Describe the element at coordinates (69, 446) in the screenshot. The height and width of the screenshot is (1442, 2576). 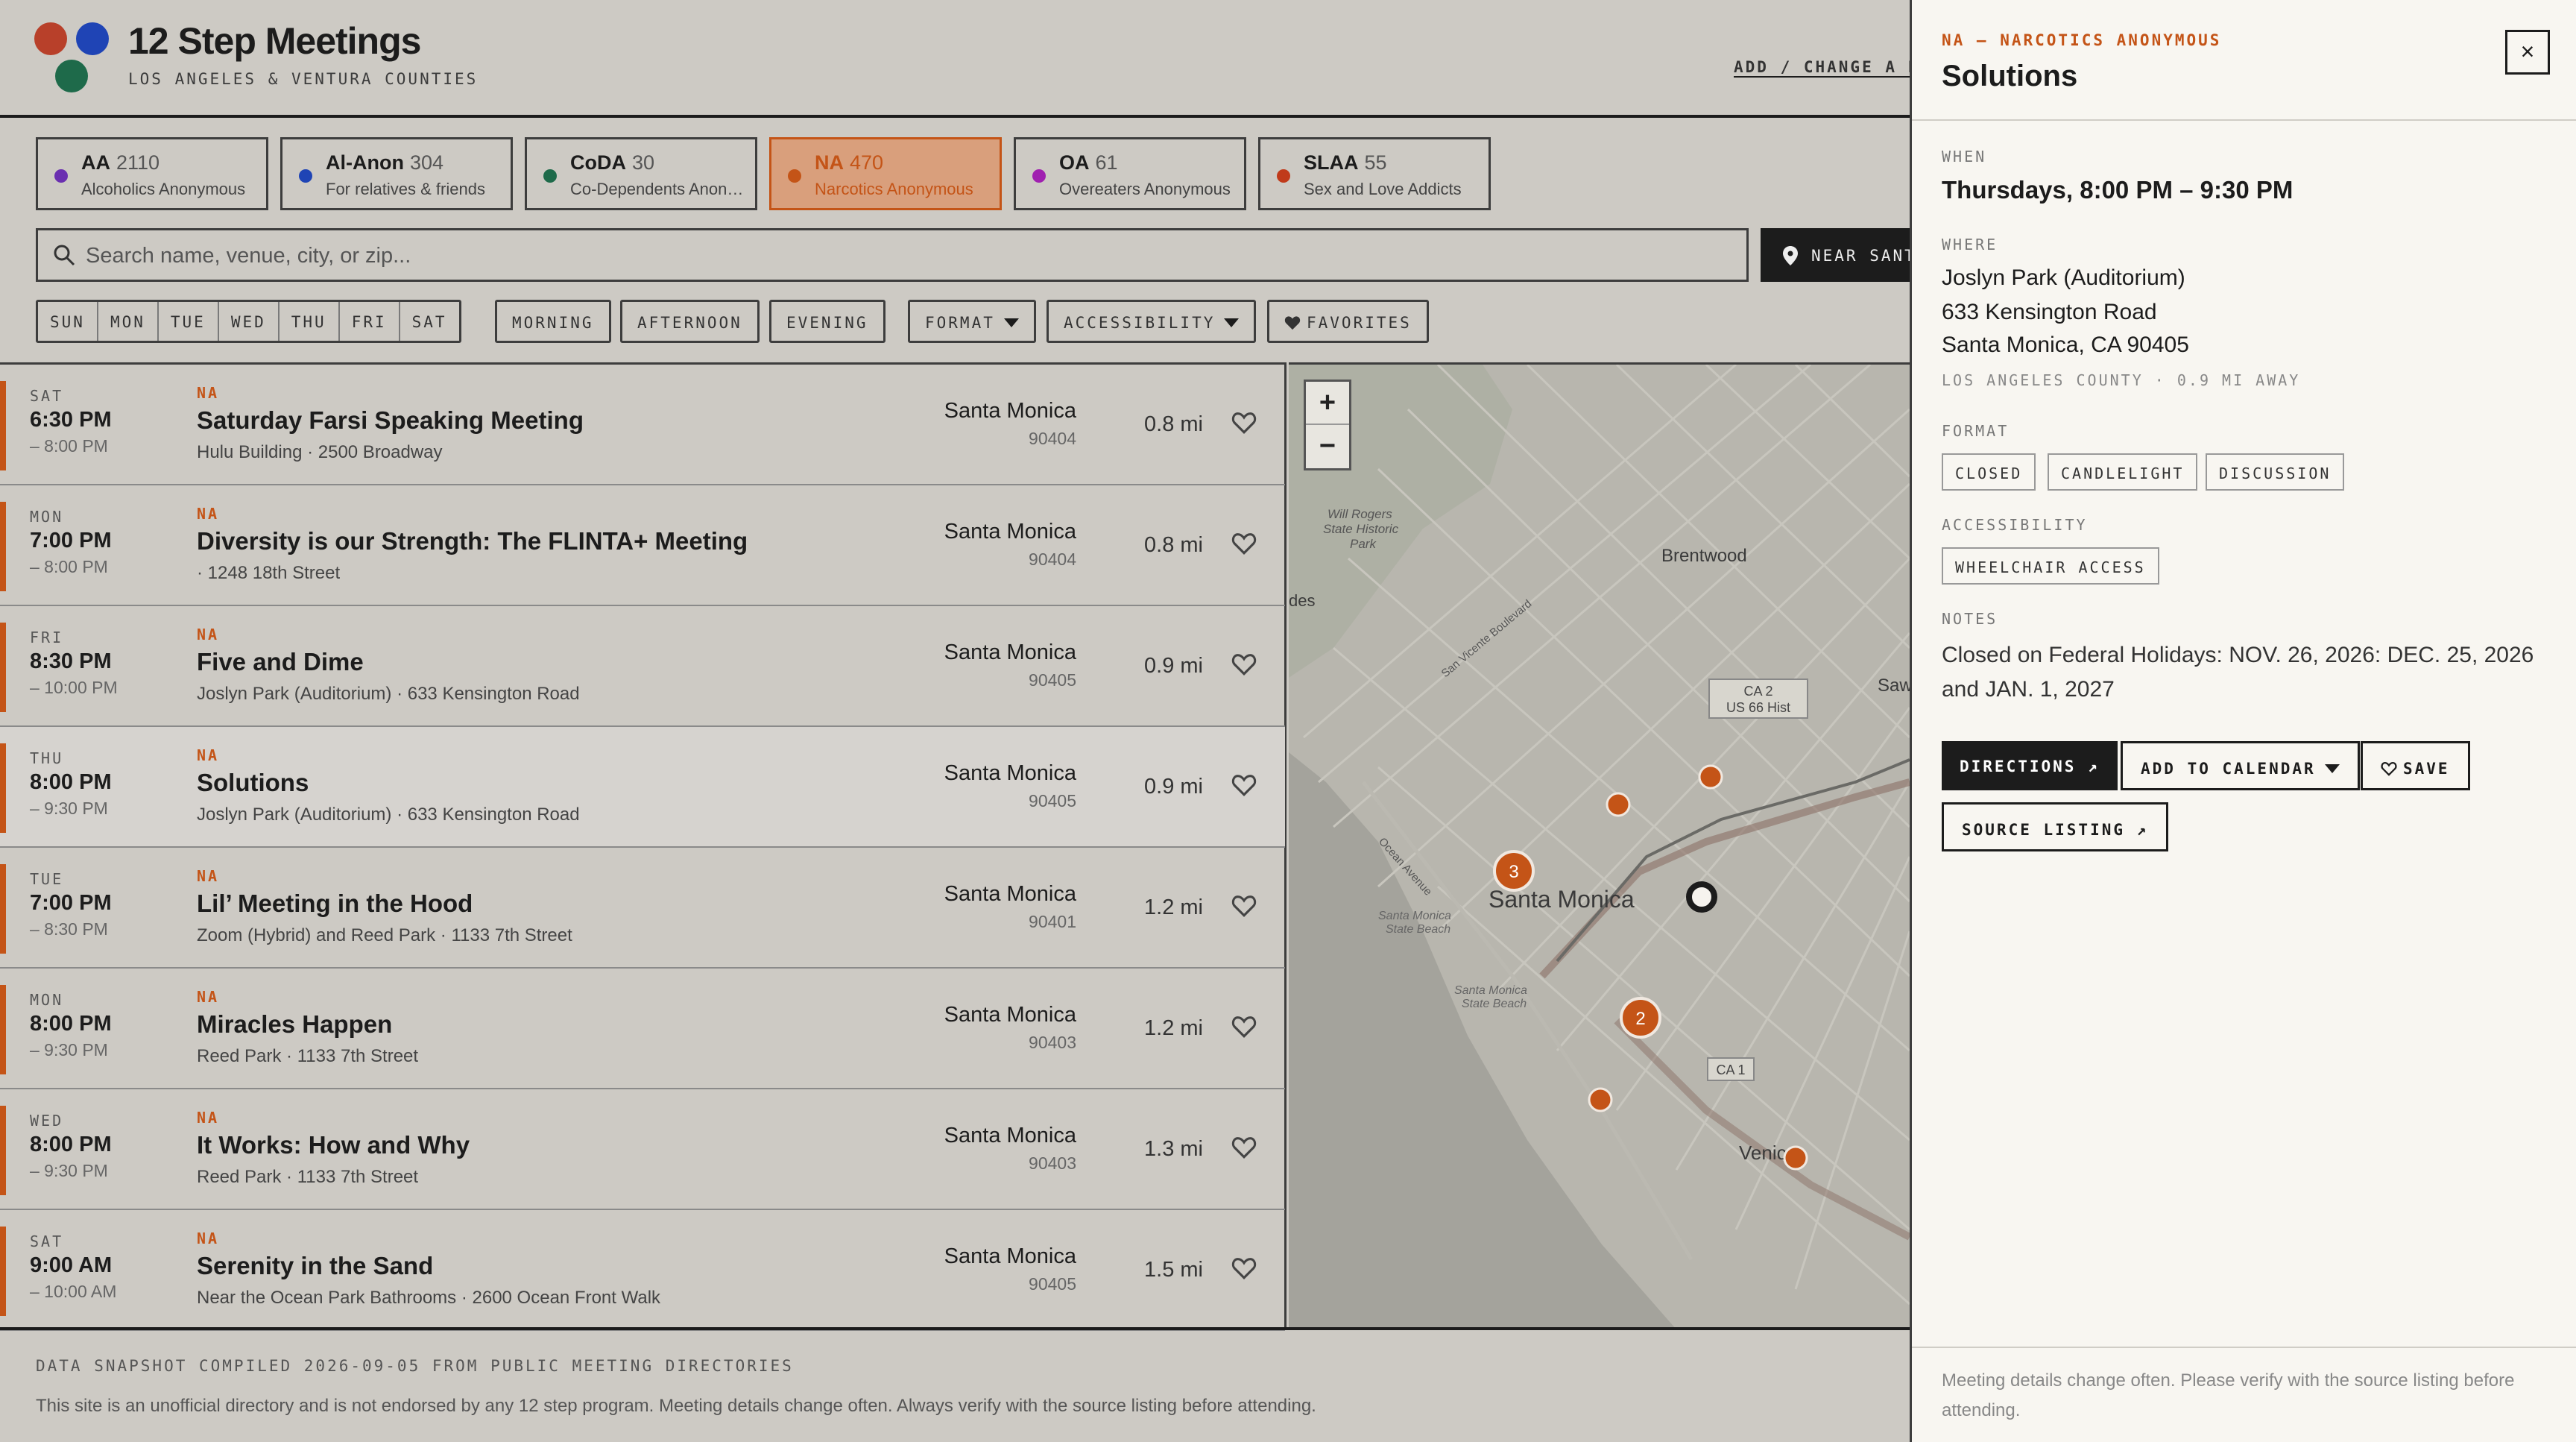
I see `meeting-end-time: – 8:00 PM` at that location.